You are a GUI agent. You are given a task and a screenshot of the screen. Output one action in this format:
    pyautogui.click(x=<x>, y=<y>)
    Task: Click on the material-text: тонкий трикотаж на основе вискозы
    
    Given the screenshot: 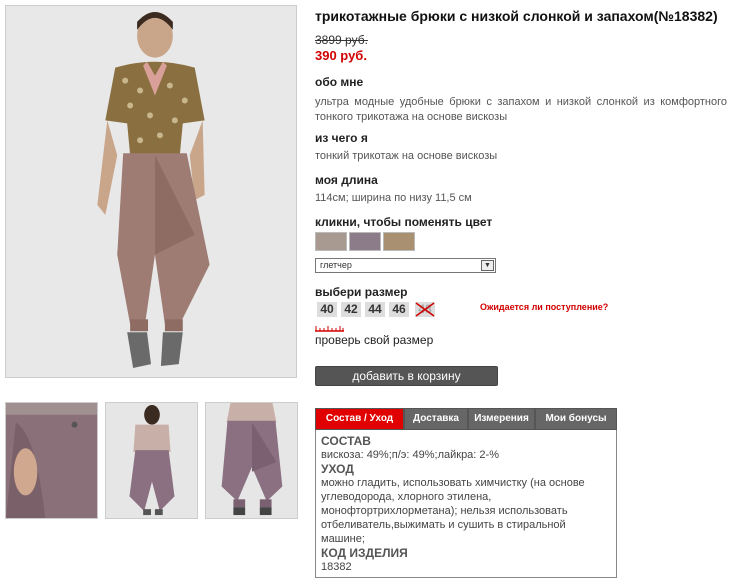 What is the action you would take?
    pyautogui.click(x=406, y=156)
    